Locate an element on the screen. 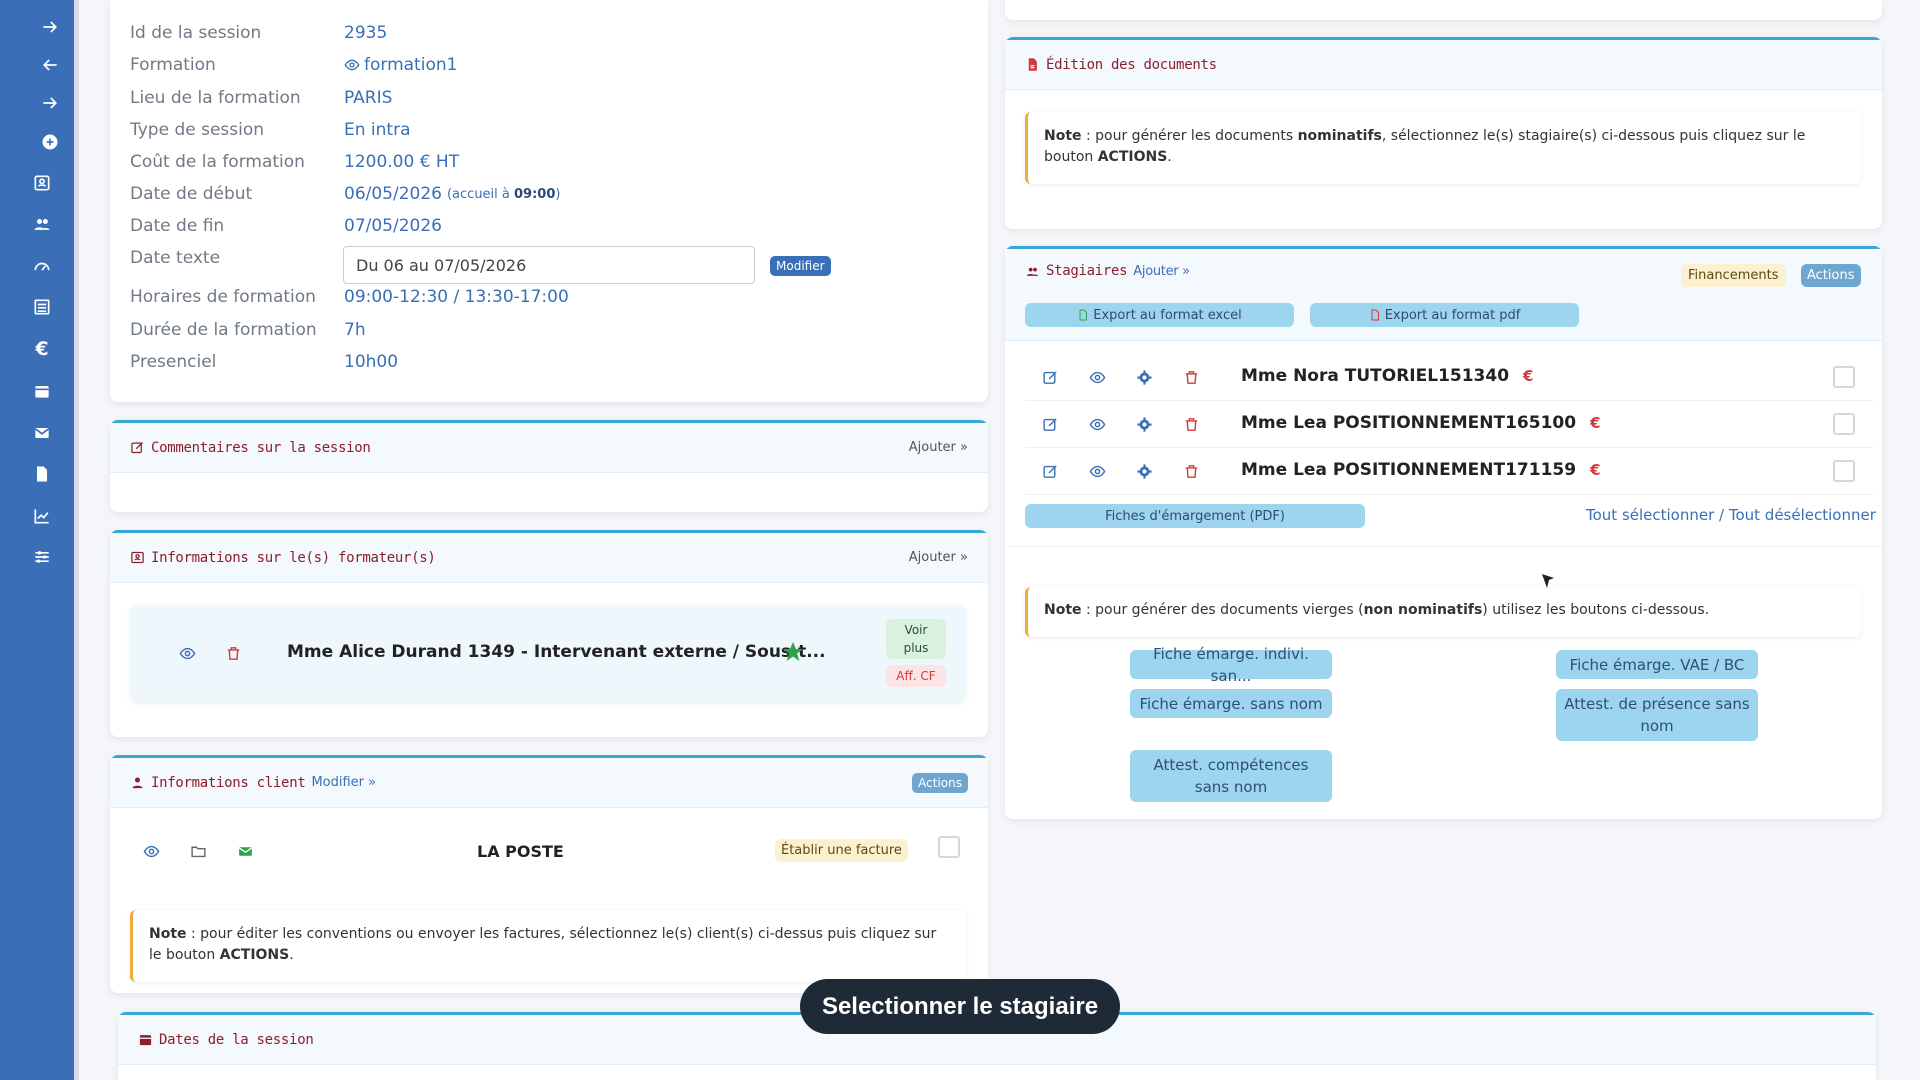  voir-plus-button: Voir plus is located at coordinates (916, 639).